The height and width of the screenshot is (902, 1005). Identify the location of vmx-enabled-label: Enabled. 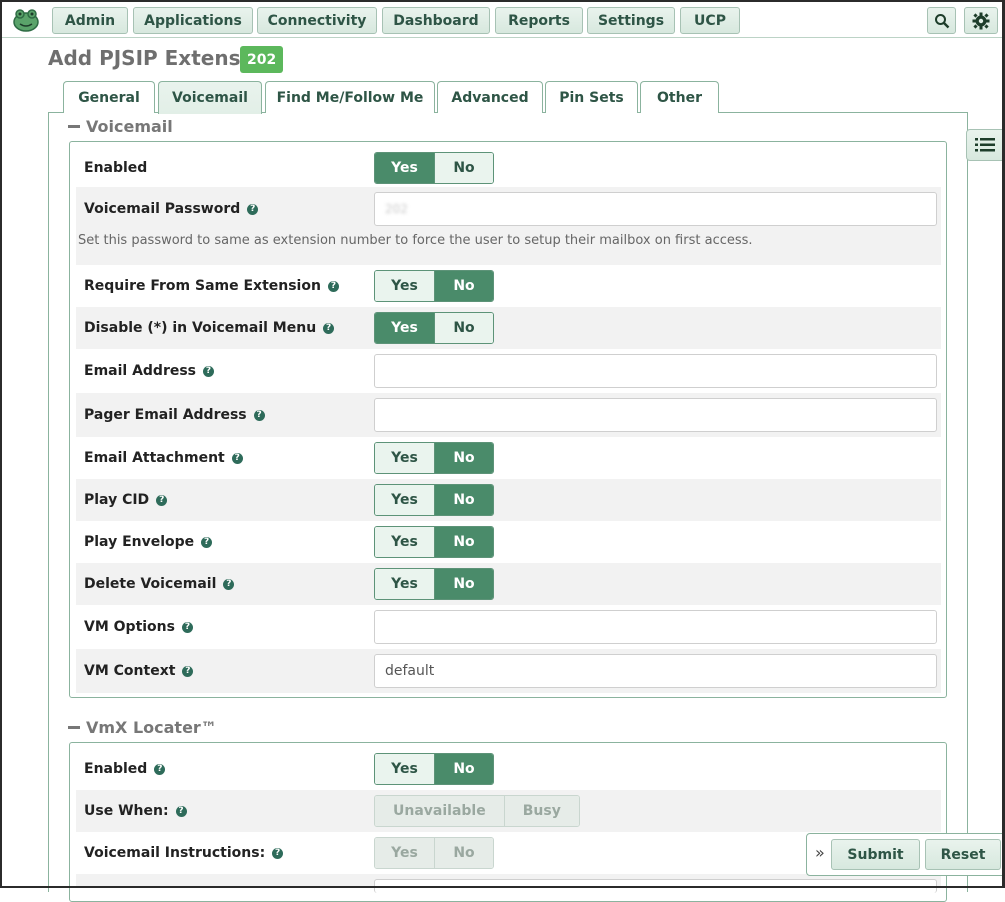
(116, 769).